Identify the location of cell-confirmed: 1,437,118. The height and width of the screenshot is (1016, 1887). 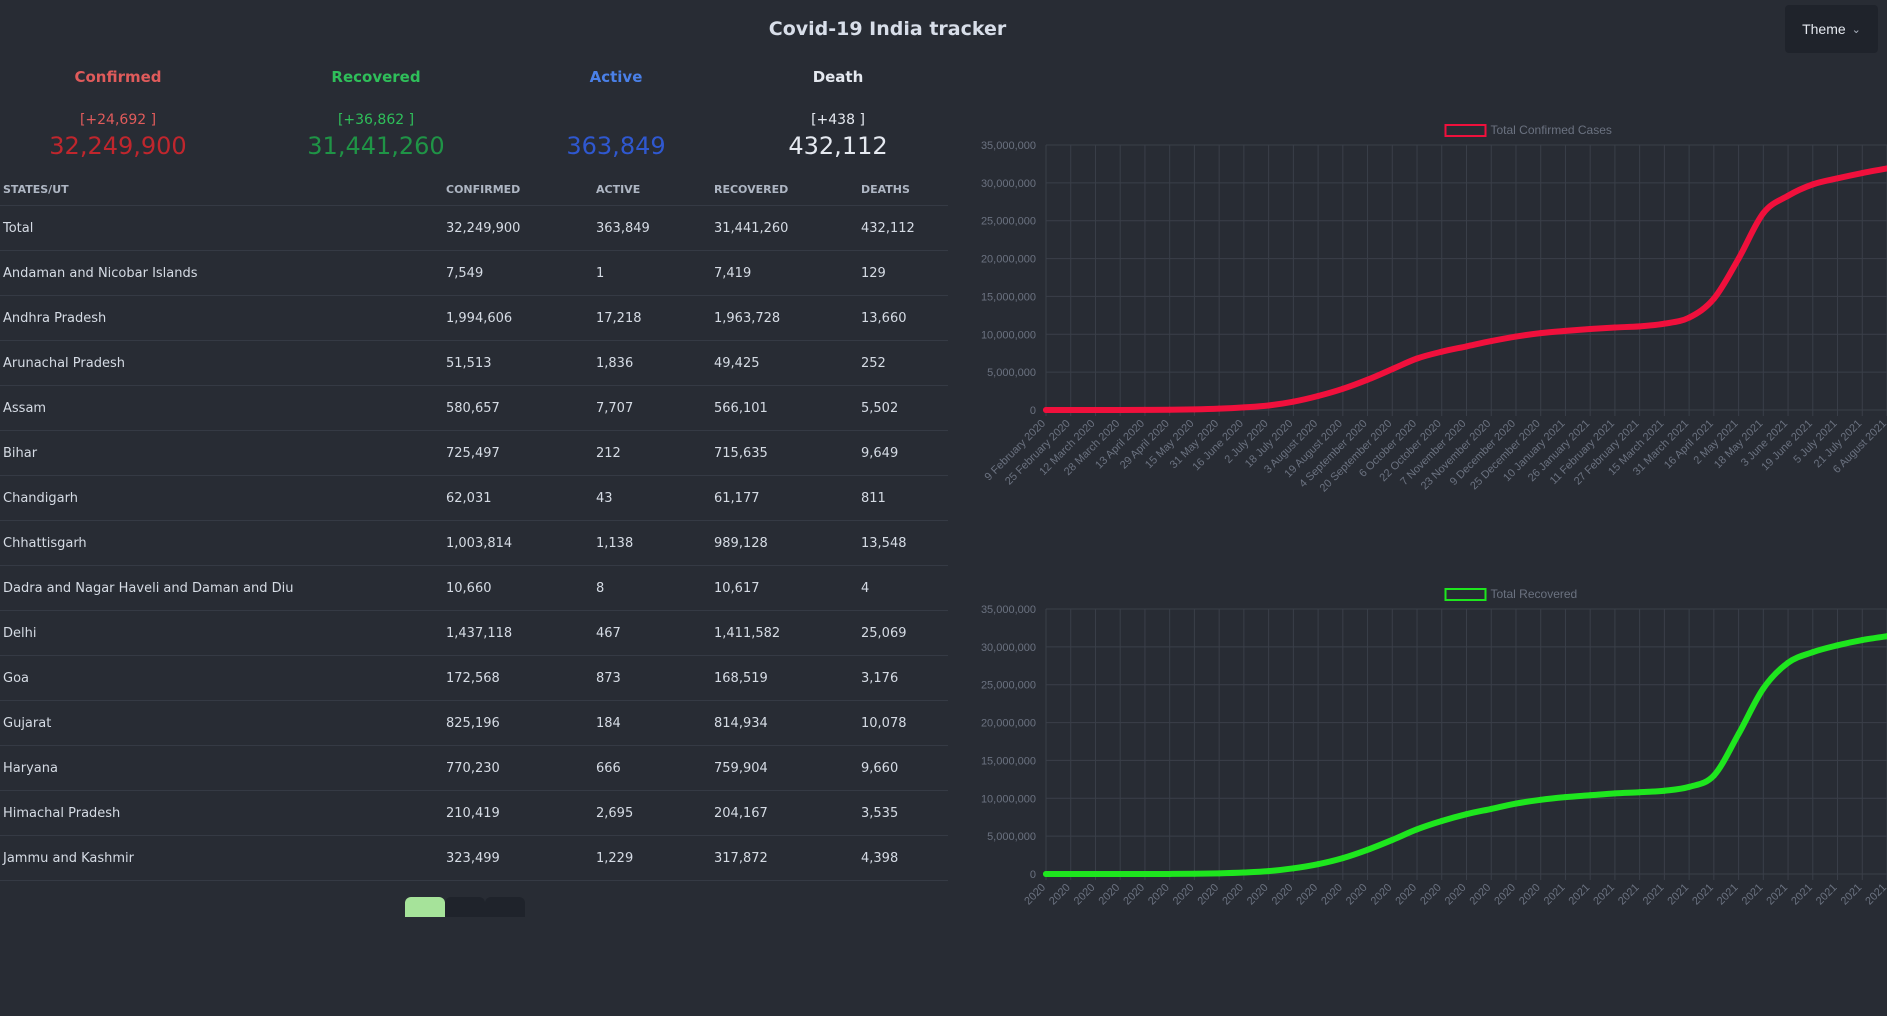
(518, 633).